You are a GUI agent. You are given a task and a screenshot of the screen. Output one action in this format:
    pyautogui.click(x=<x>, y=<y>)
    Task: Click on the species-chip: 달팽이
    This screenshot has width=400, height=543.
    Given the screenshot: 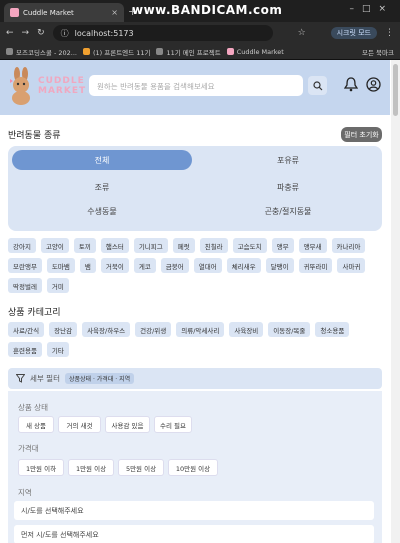 What is the action you would take?
    pyautogui.click(x=279, y=265)
    